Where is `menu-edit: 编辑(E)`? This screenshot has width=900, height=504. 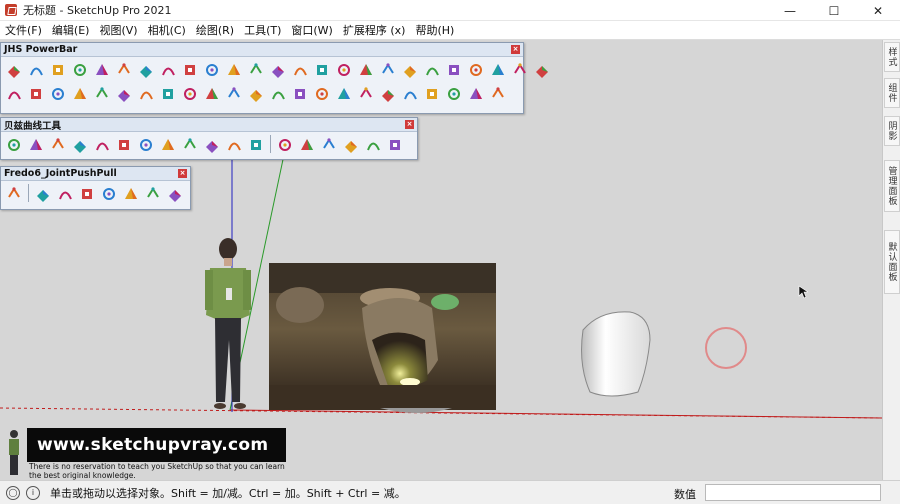 menu-edit: 编辑(E) is located at coordinates (71, 30).